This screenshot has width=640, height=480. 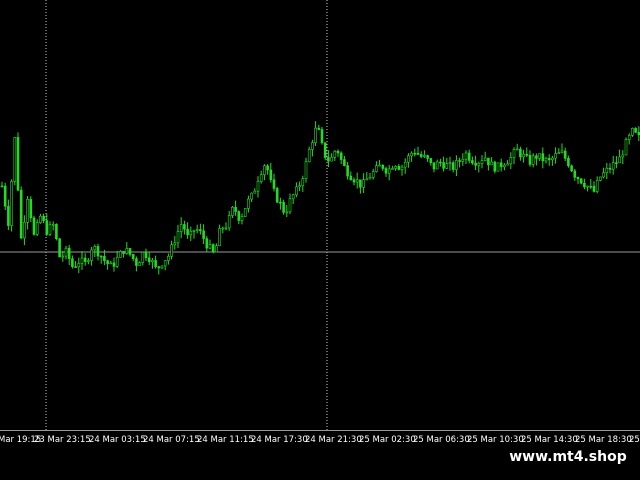 What do you see at coordinates (549, 440) in the screenshot?
I see `time-axis-label: 25 Mar 14:30` at bounding box center [549, 440].